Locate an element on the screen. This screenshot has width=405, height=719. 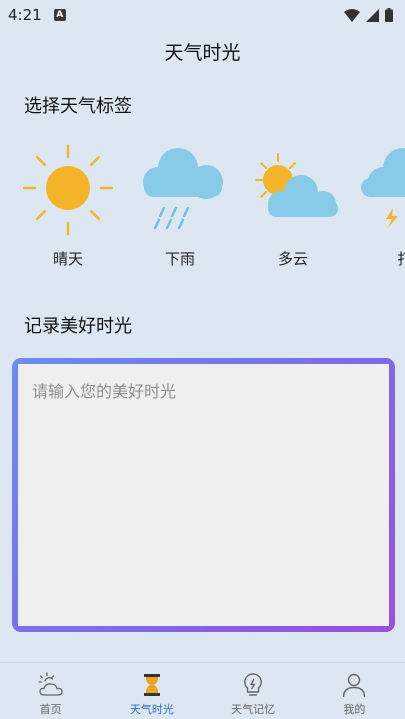
weather-tag-label: 下雨 is located at coordinates (179, 259).